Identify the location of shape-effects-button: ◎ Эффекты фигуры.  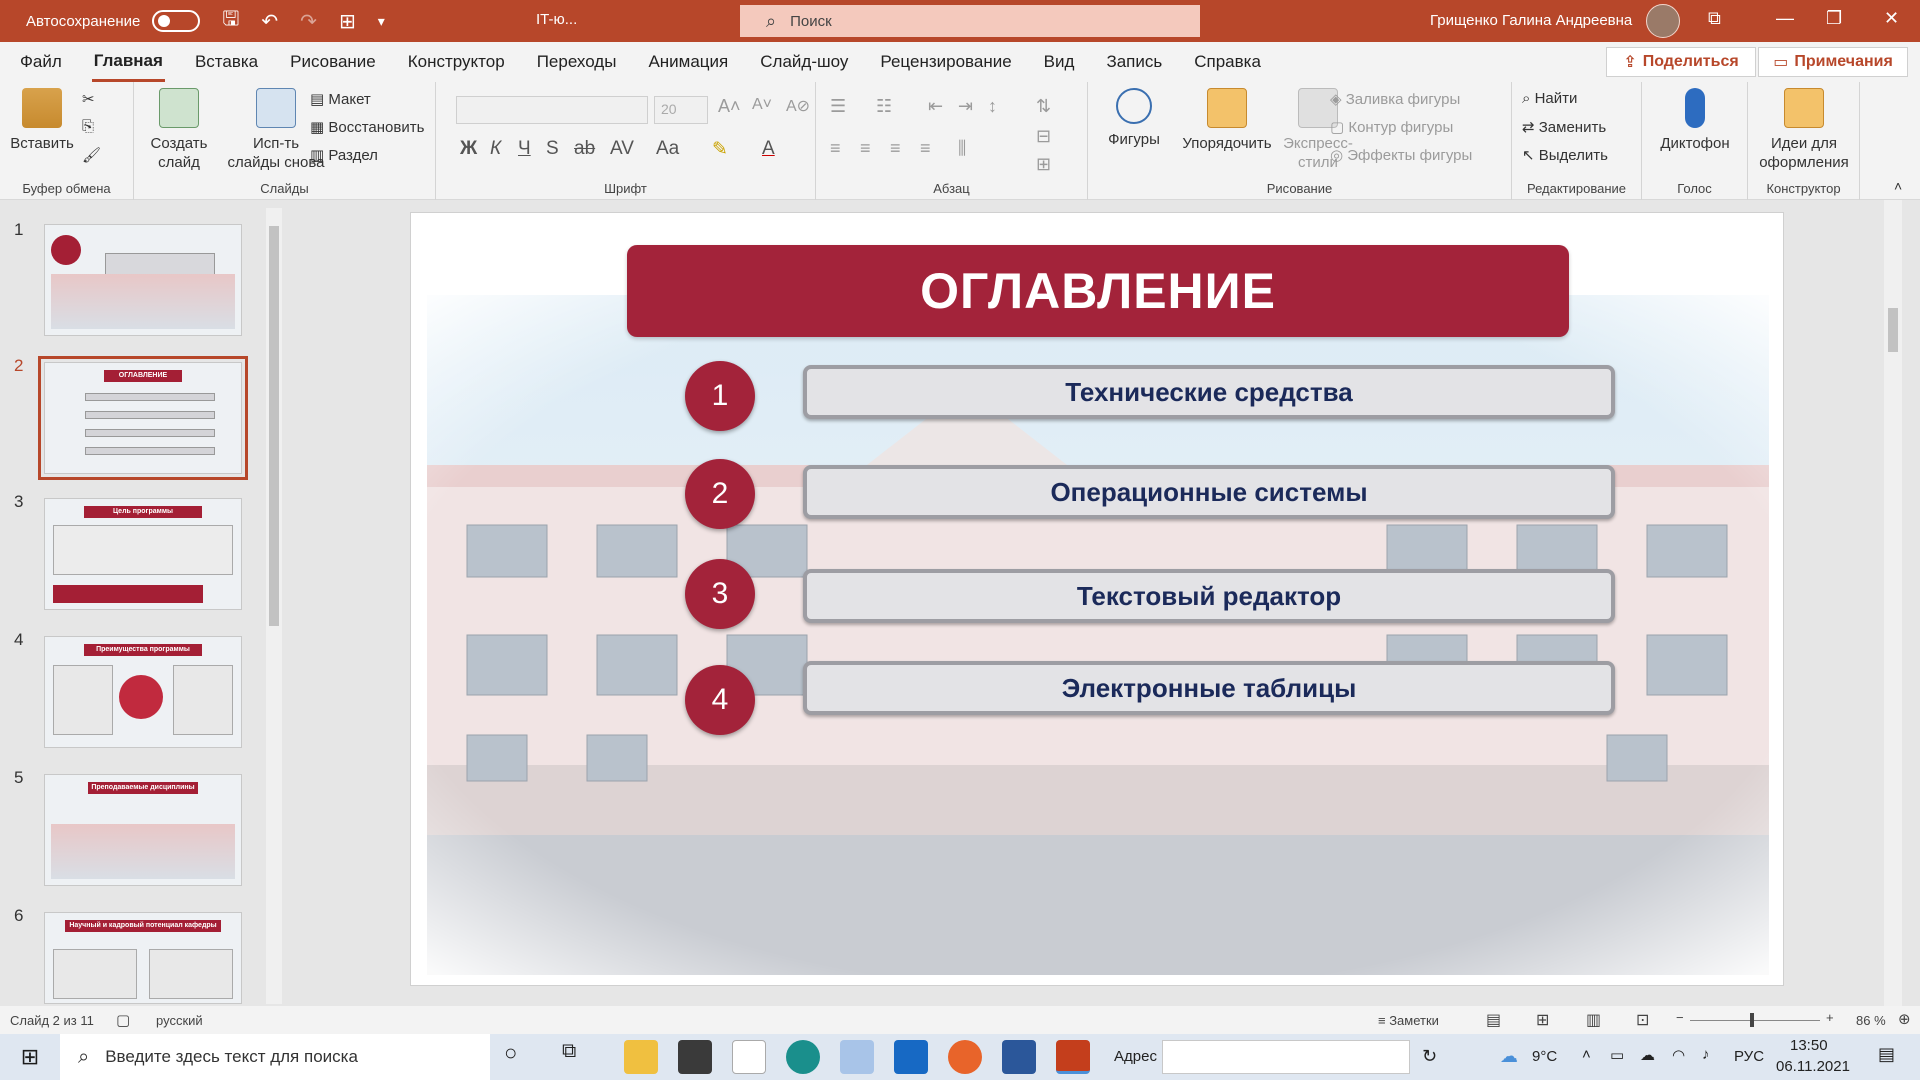
(1401, 155).